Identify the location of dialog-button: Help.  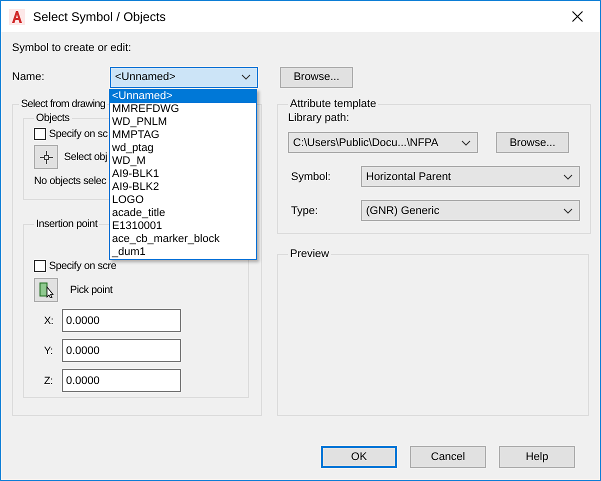
(537, 457).